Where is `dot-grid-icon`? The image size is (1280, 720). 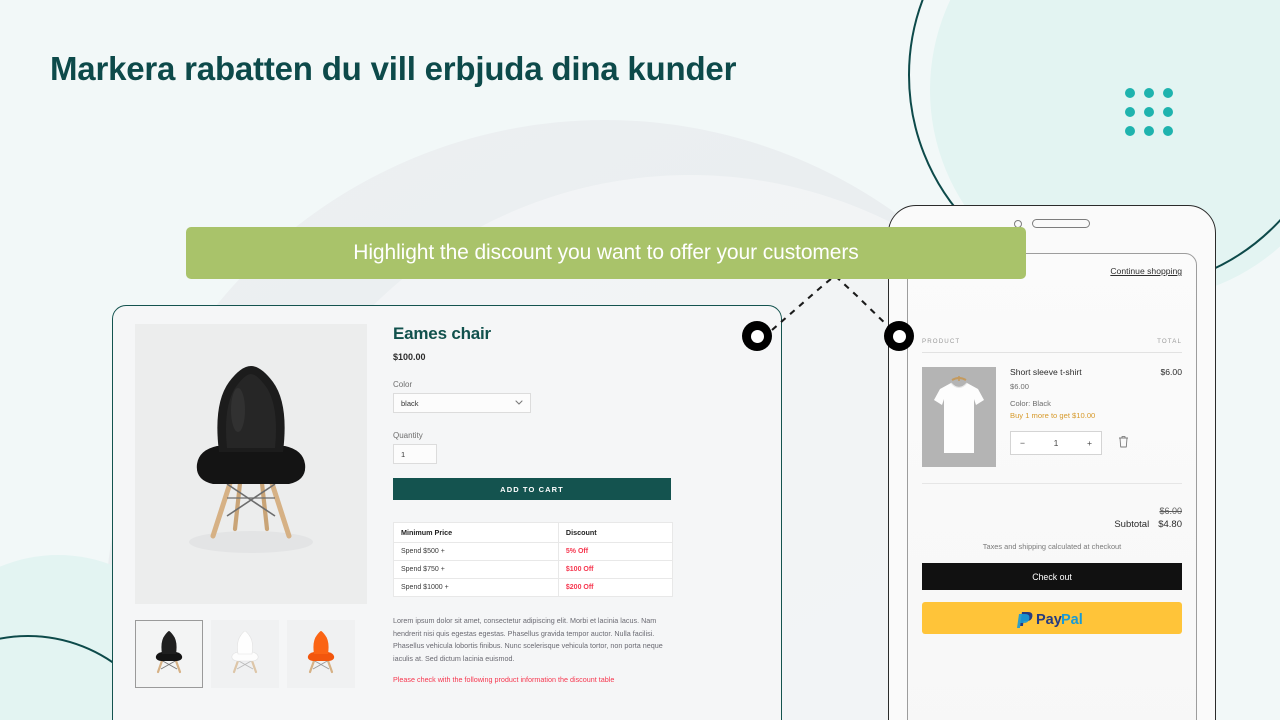 dot-grid-icon is located at coordinates (1149, 112).